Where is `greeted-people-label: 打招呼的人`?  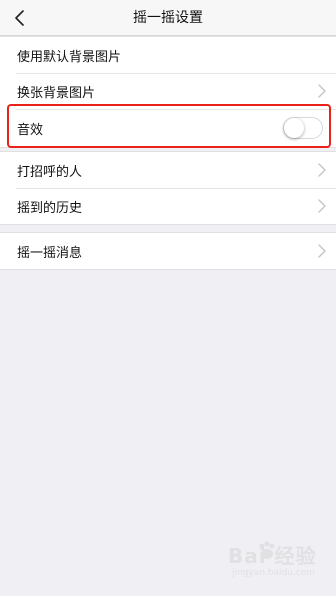
greeted-people-label: 打招呼的人 is located at coordinates (50, 172).